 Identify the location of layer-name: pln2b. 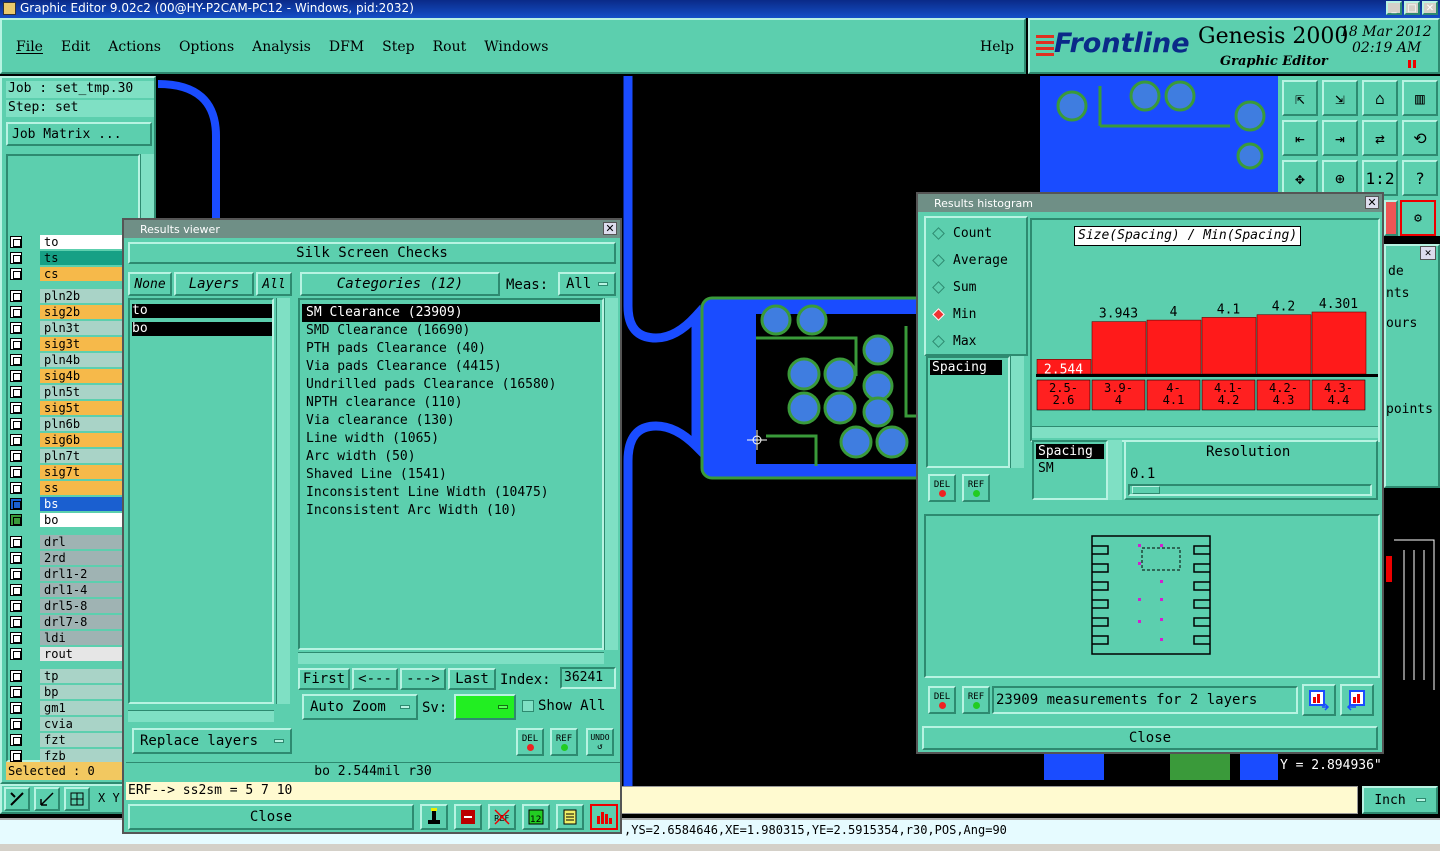
(82, 295).